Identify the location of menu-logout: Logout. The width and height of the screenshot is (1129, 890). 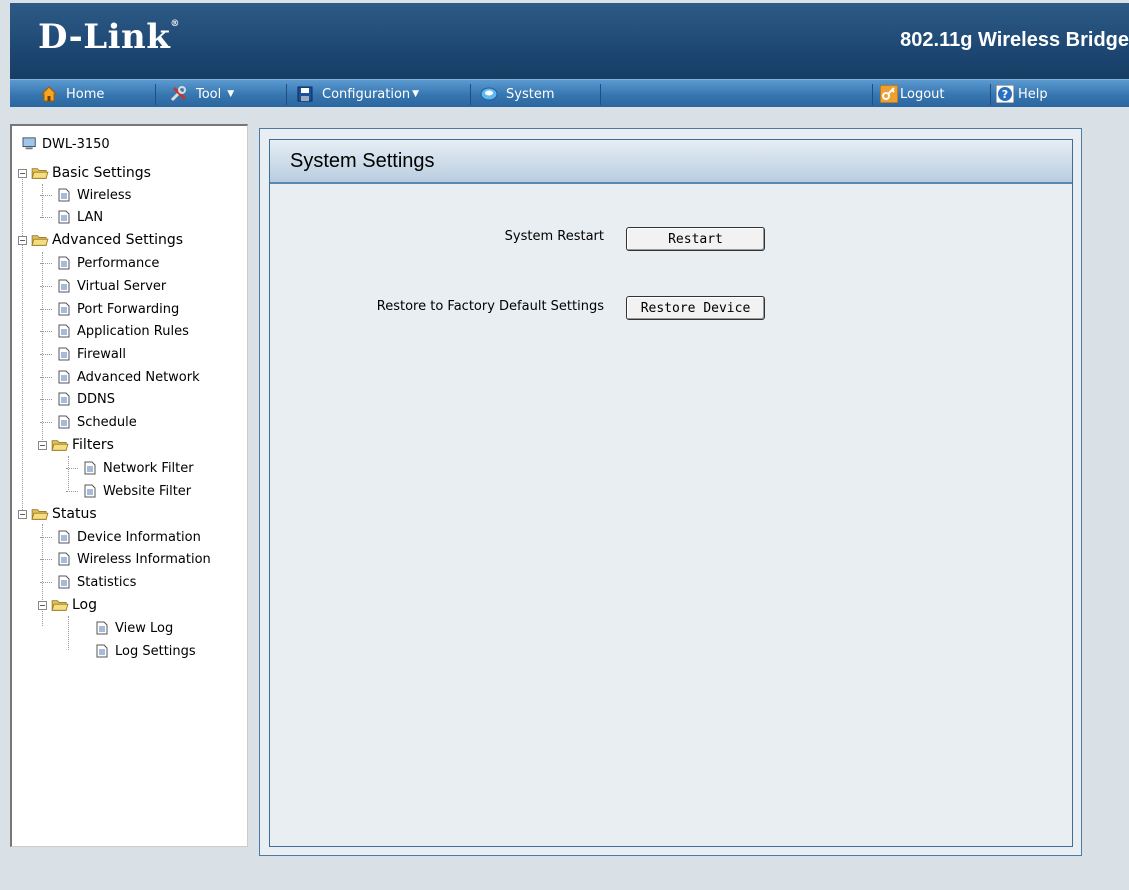
(912, 94).